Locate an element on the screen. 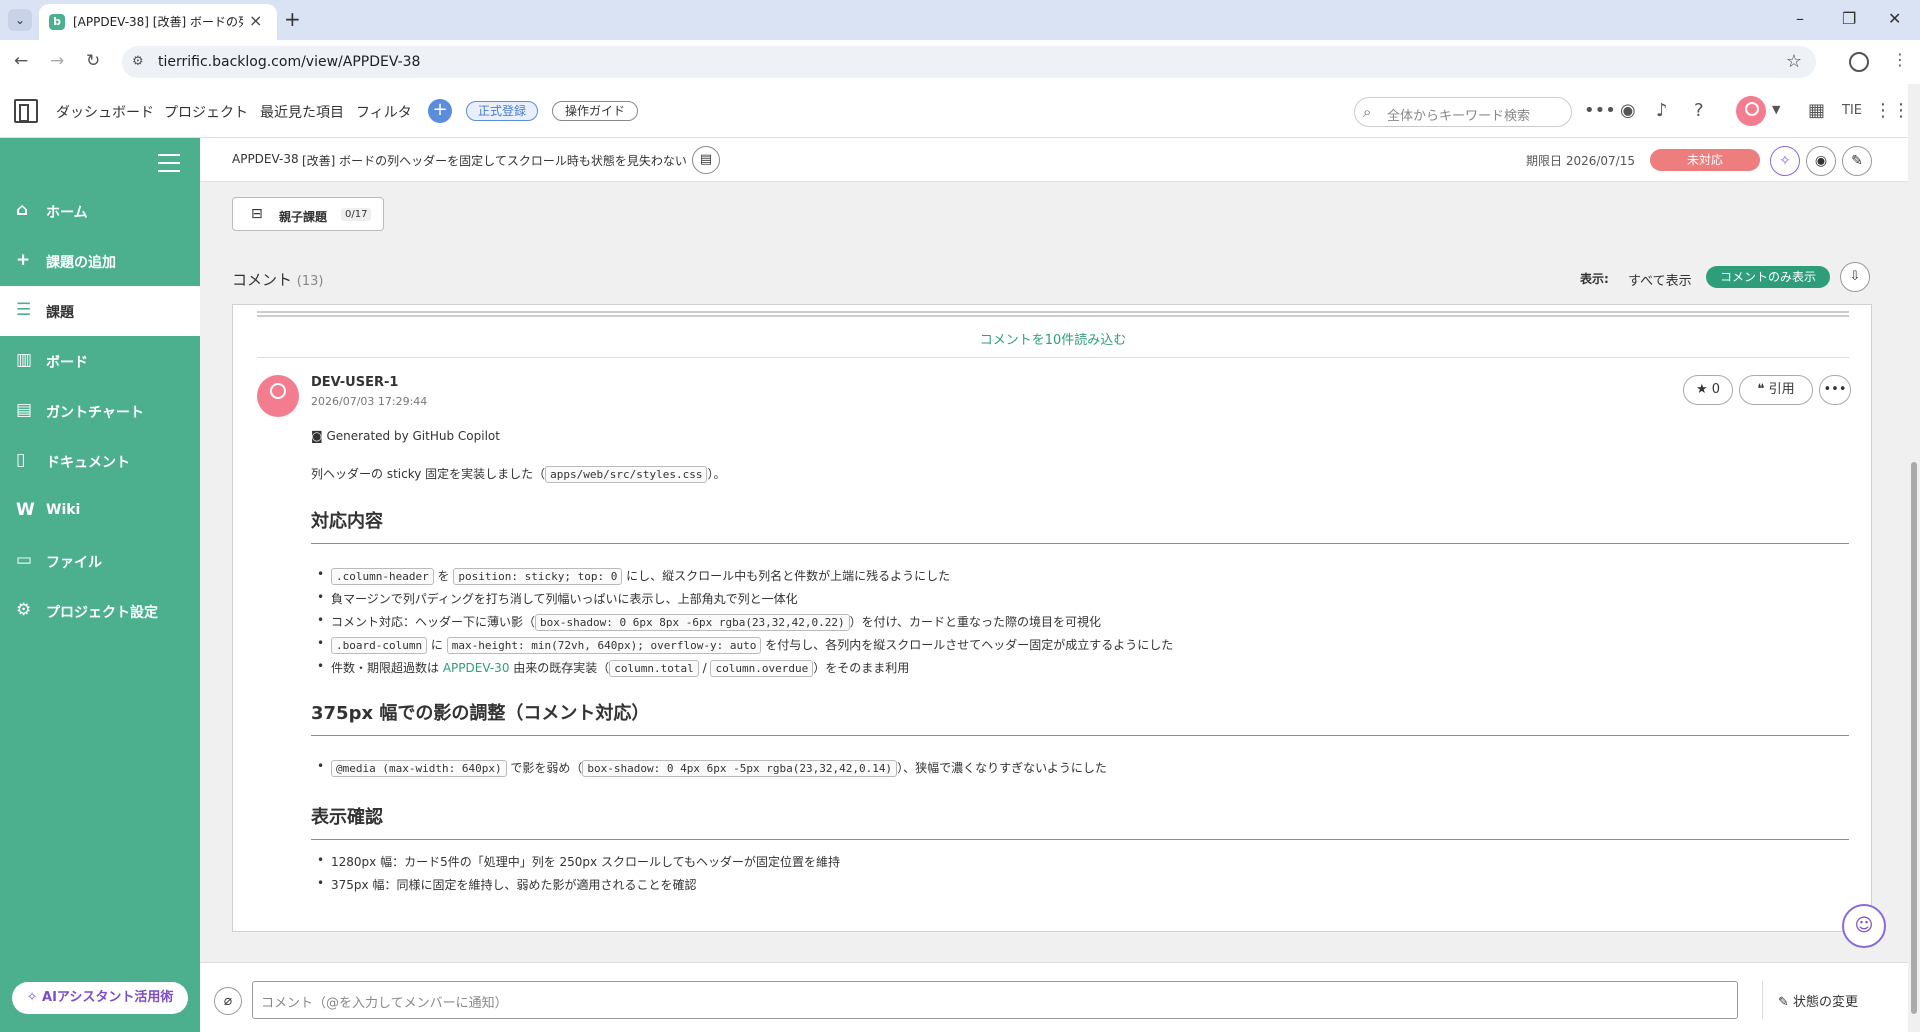  url-field: ⚙ tierrific.backlog.com/view/APPDEV-38 ☆ is located at coordinates (969, 62).